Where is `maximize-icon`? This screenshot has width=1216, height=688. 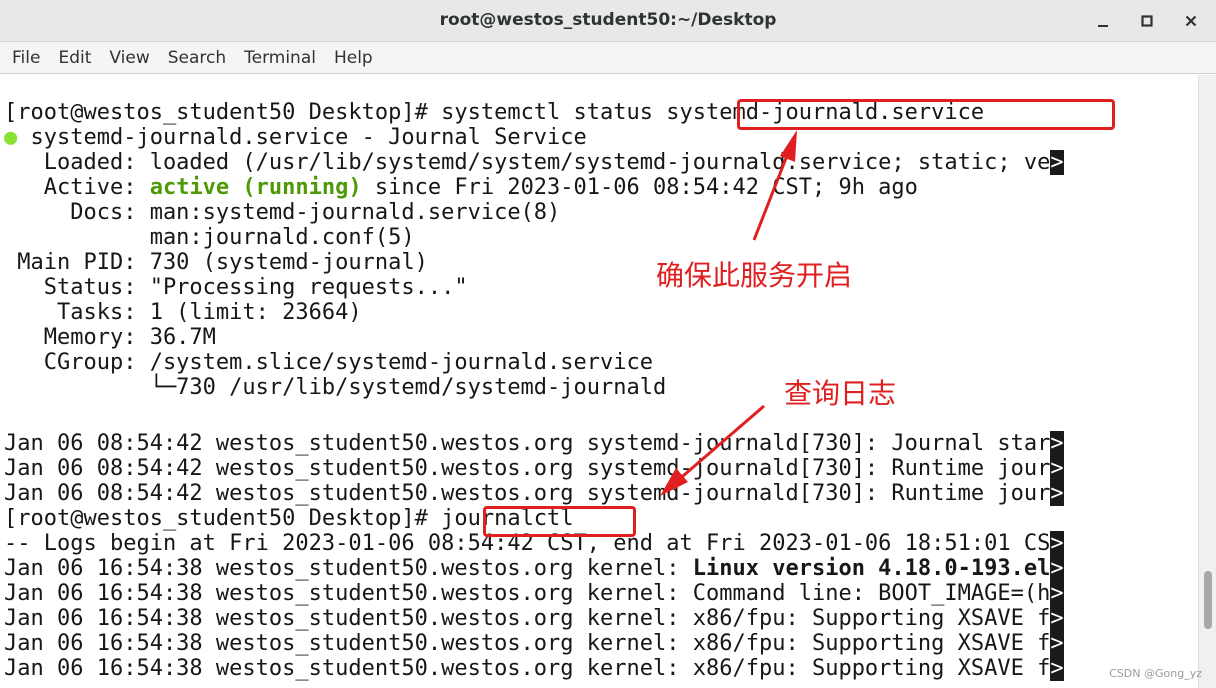 maximize-icon is located at coordinates (1147, 21).